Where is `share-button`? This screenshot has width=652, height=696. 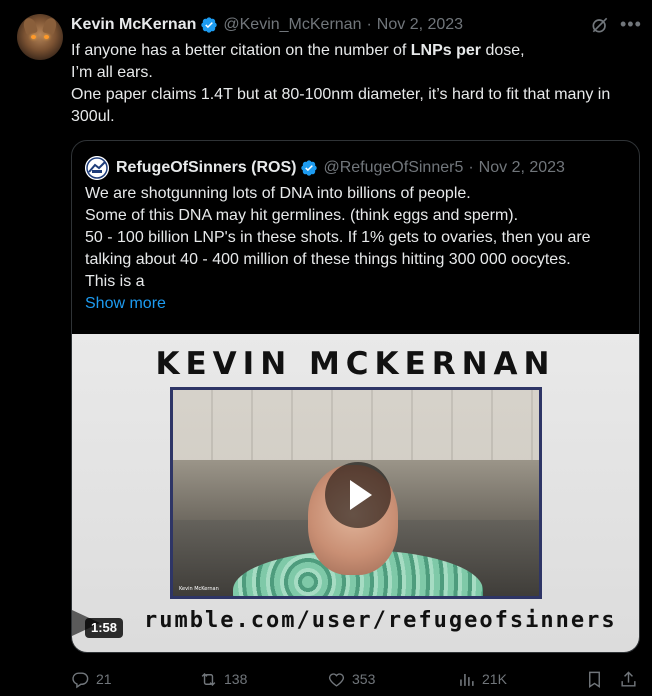 share-button is located at coordinates (631, 679).